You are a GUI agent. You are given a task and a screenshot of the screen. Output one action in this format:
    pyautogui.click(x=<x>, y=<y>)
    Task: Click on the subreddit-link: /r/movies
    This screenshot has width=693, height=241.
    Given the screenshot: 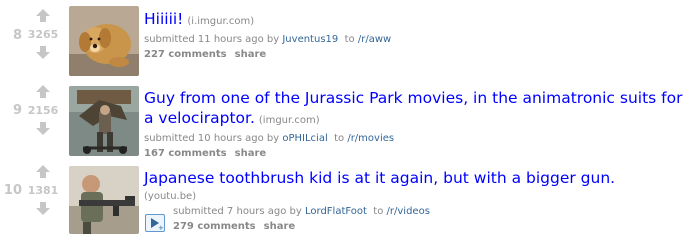 What is the action you would take?
    pyautogui.click(x=370, y=138)
    